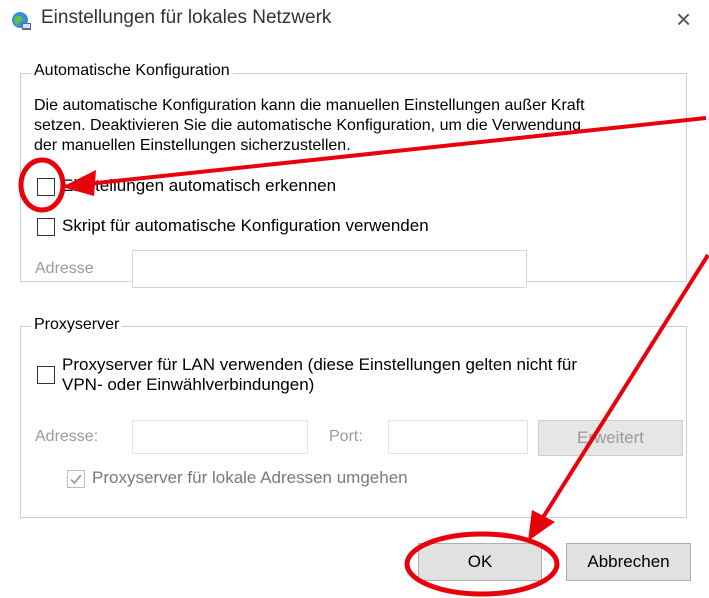  Describe the element at coordinates (67, 436) in the screenshot. I see `proxy-address-label: Adresse:` at that location.